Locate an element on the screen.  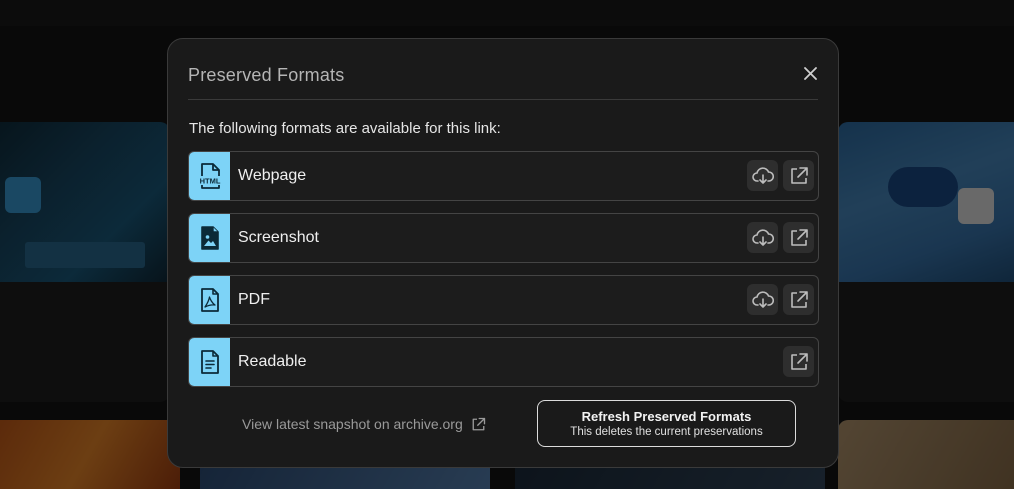
text-file-icon is located at coordinates (209, 362).